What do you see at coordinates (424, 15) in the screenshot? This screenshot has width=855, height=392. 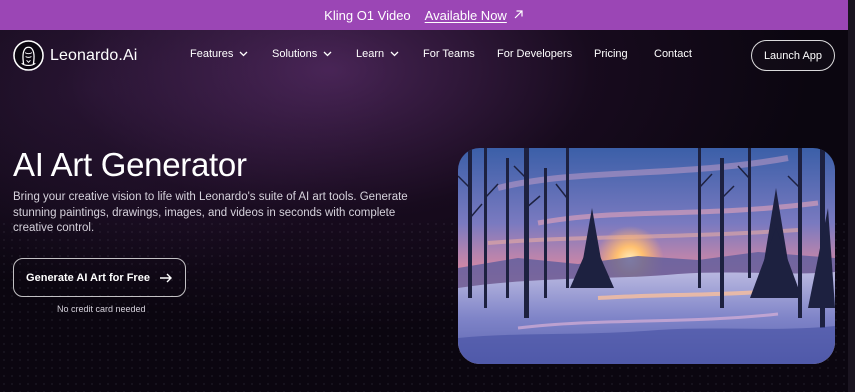 I see `announcement-bar: Kling O1 Video Available Now` at bounding box center [424, 15].